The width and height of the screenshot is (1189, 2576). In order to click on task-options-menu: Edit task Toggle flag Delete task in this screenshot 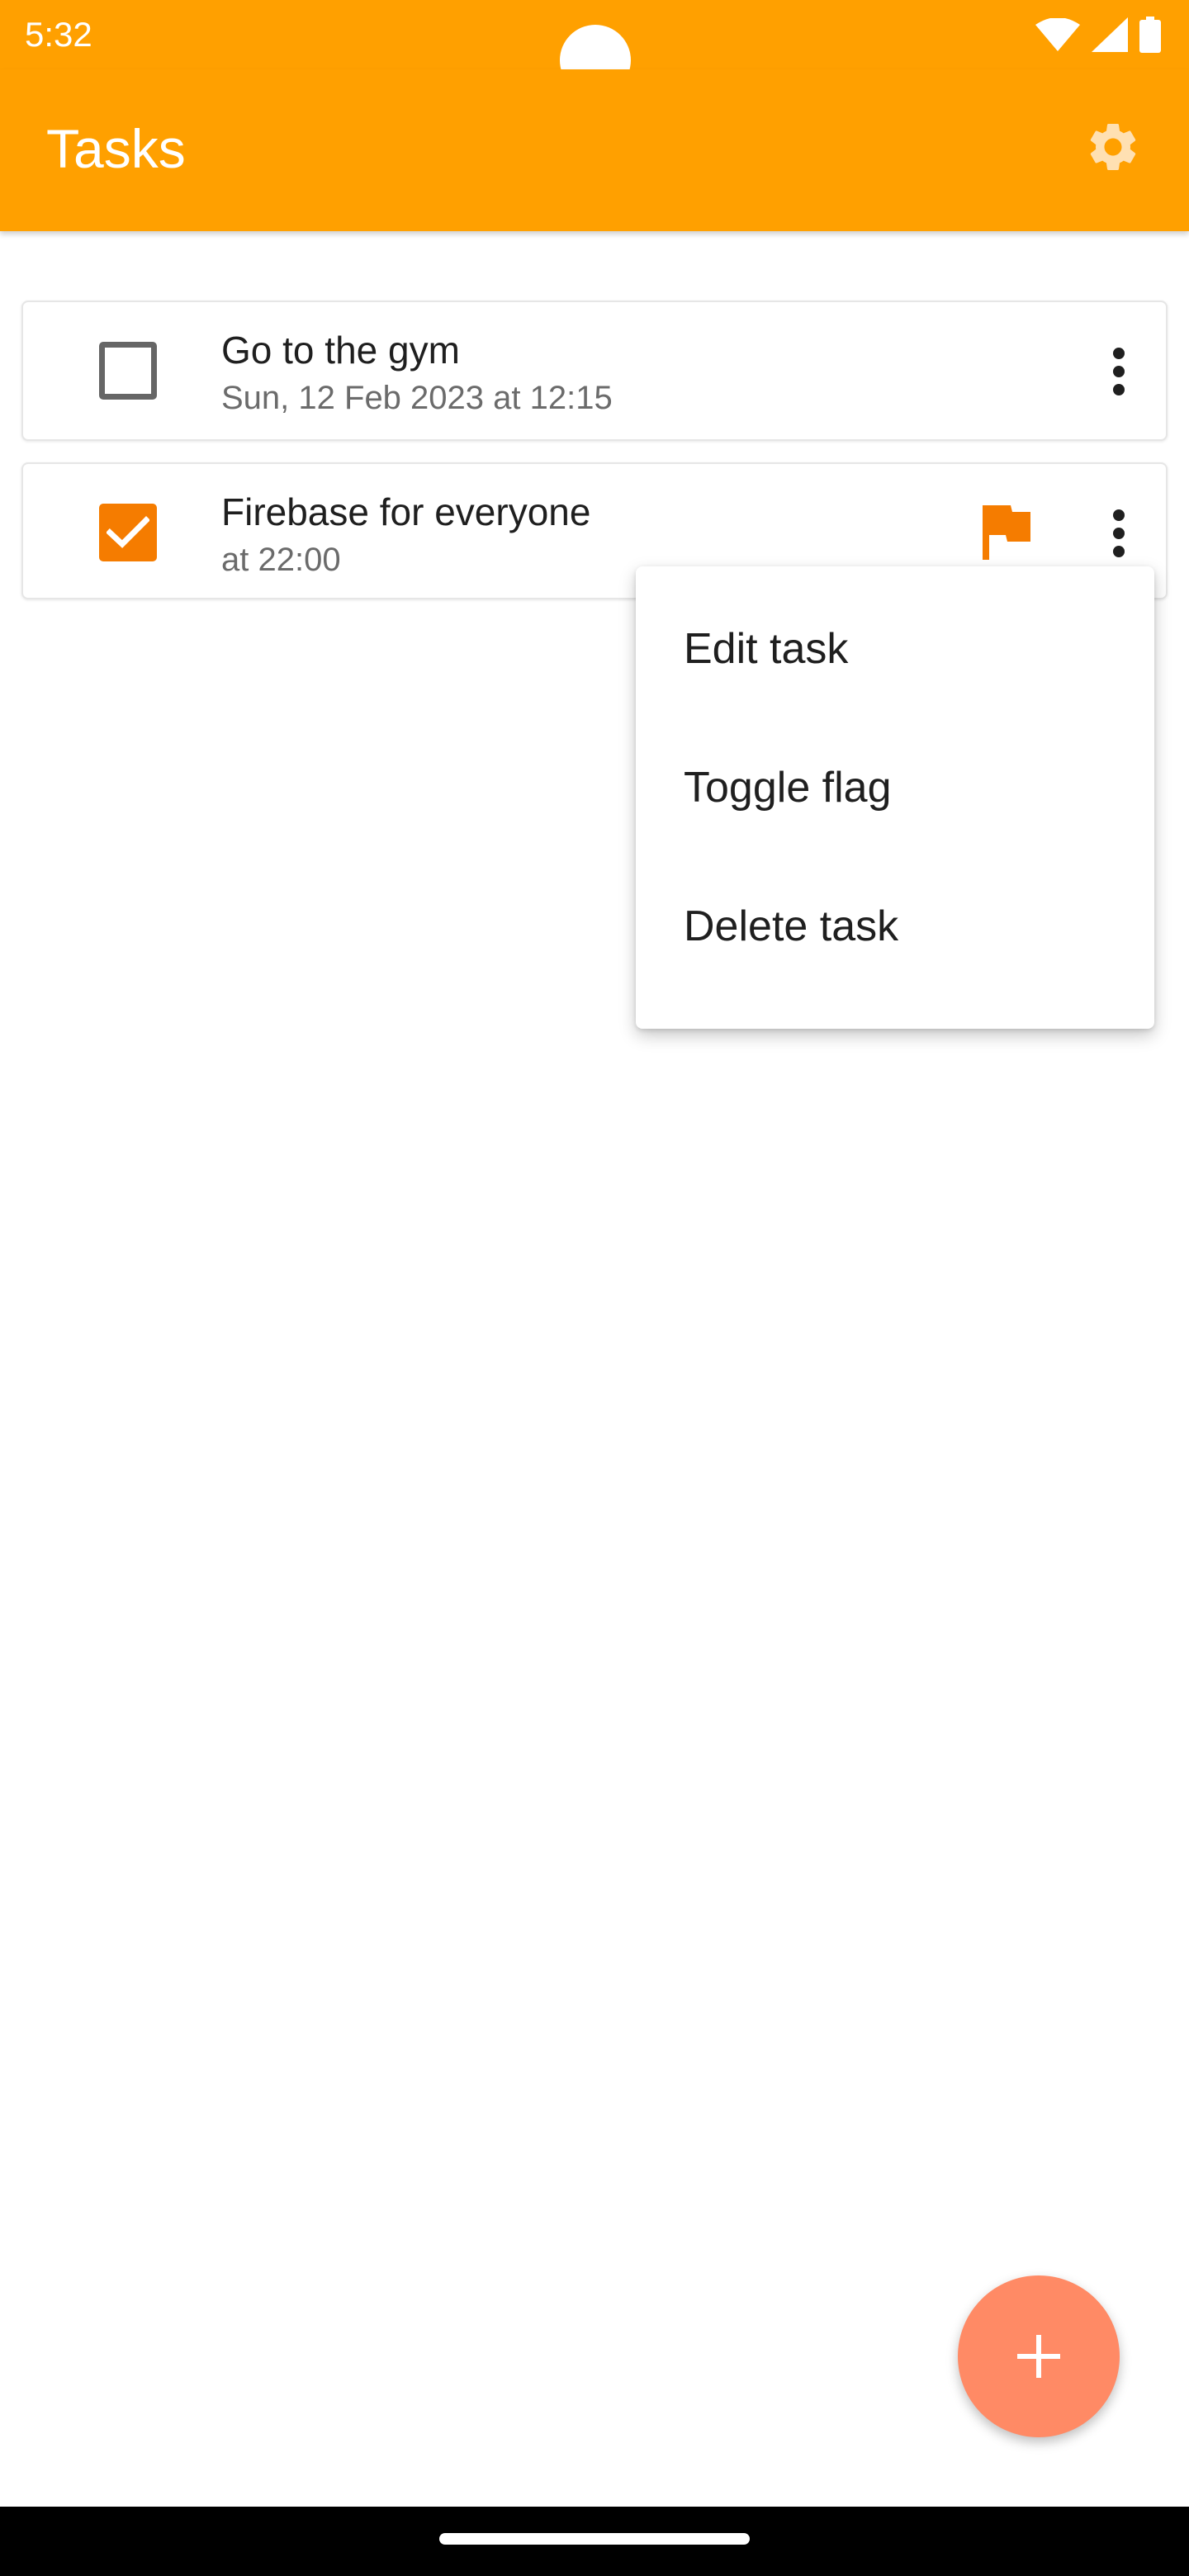, I will do `click(895, 797)`.